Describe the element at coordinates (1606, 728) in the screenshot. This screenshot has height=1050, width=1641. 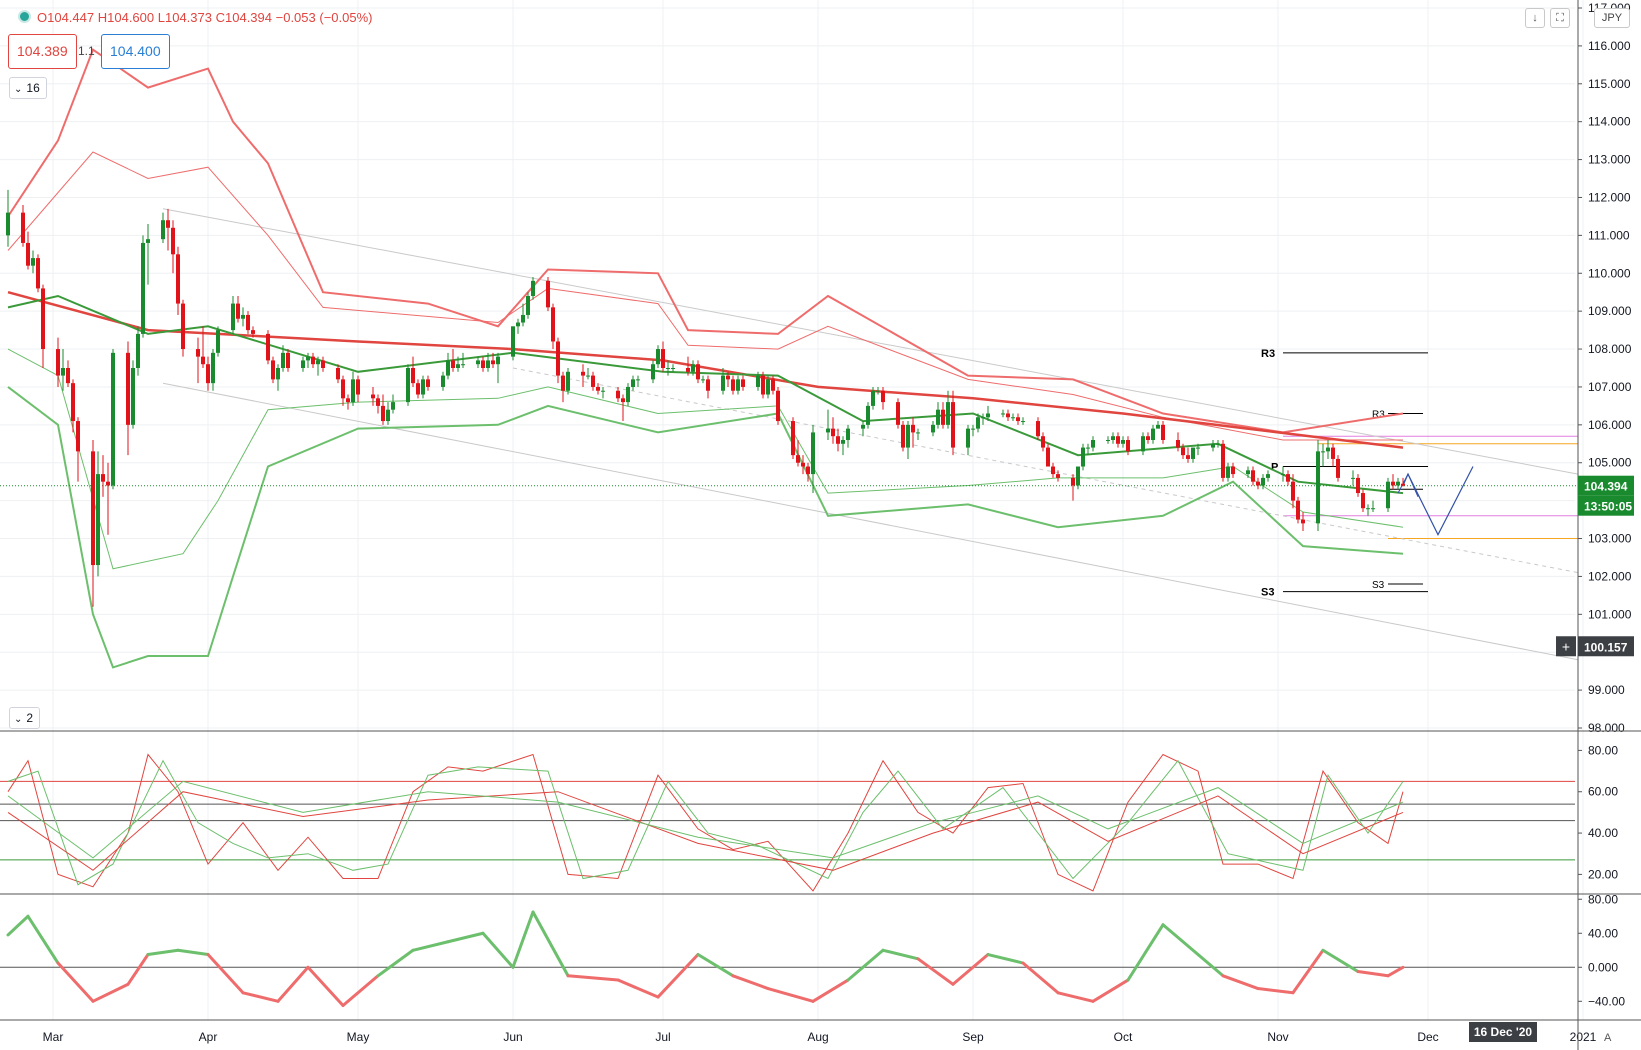
I see `price-axis-label: 98.000` at that location.